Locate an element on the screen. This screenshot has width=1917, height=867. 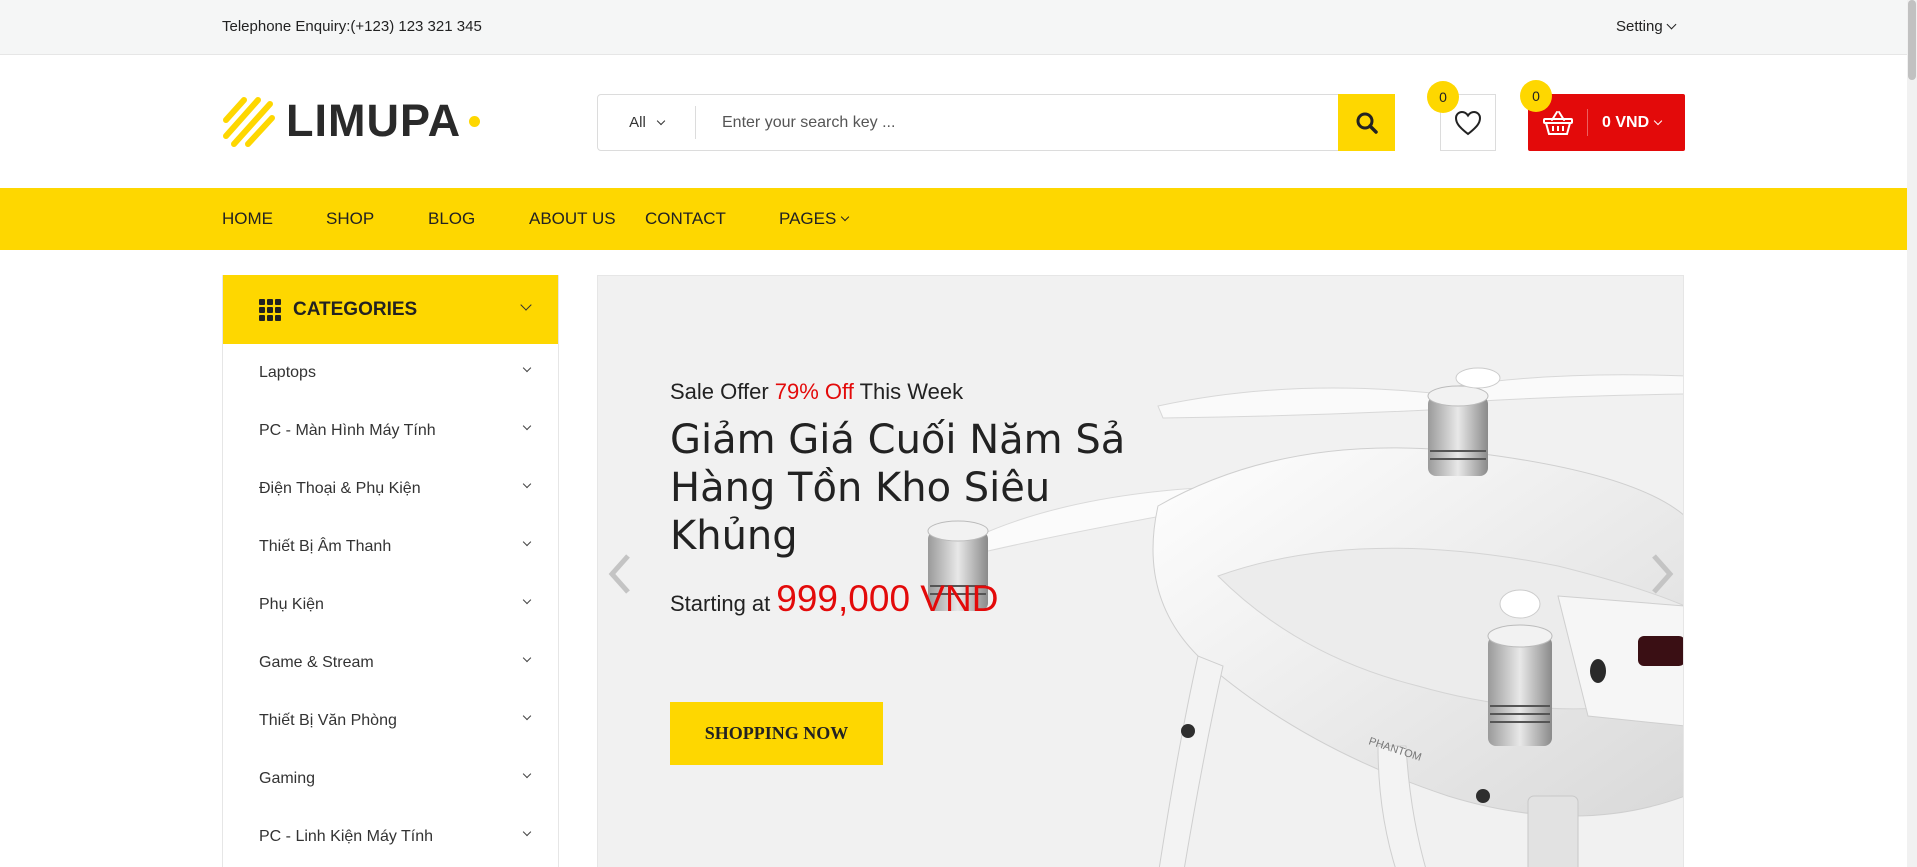
logo-text: LIMUPA is located at coordinates (374, 120).